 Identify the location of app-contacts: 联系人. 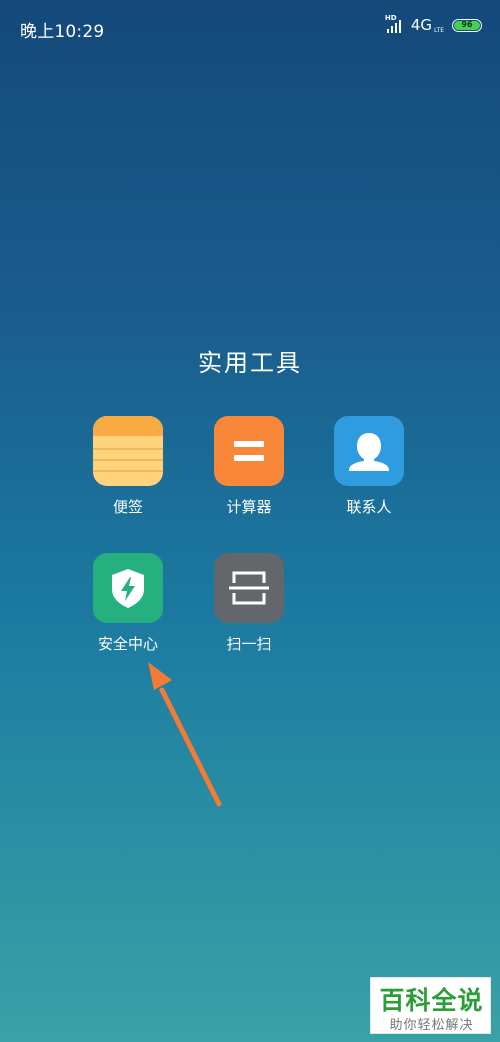
(369, 466).